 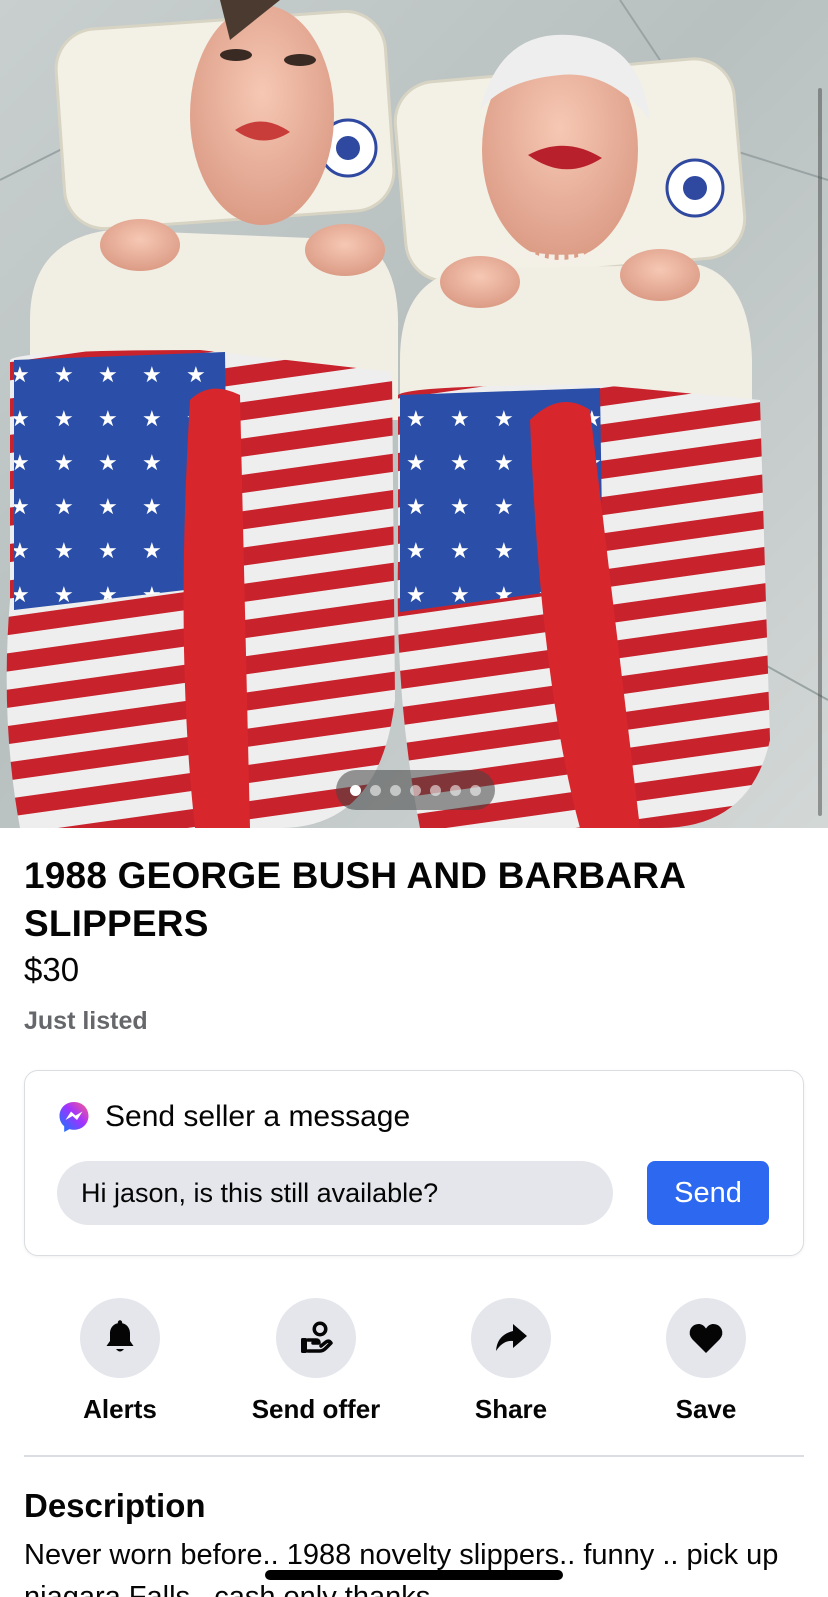 I want to click on share-button: Share, so click(x=511, y=1362).